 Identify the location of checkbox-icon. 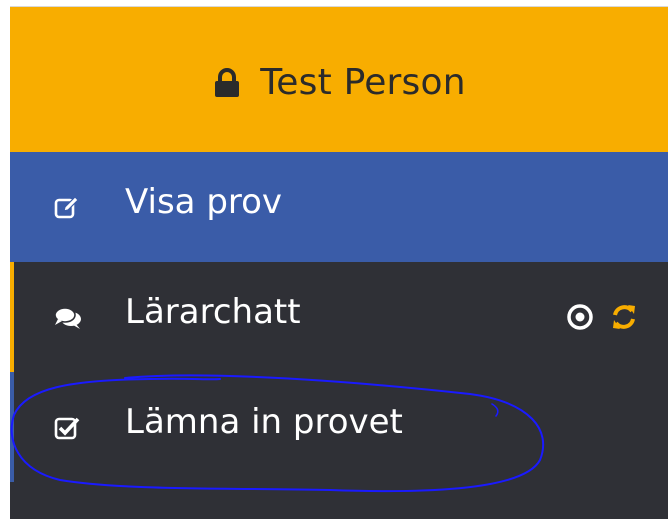
(67, 428).